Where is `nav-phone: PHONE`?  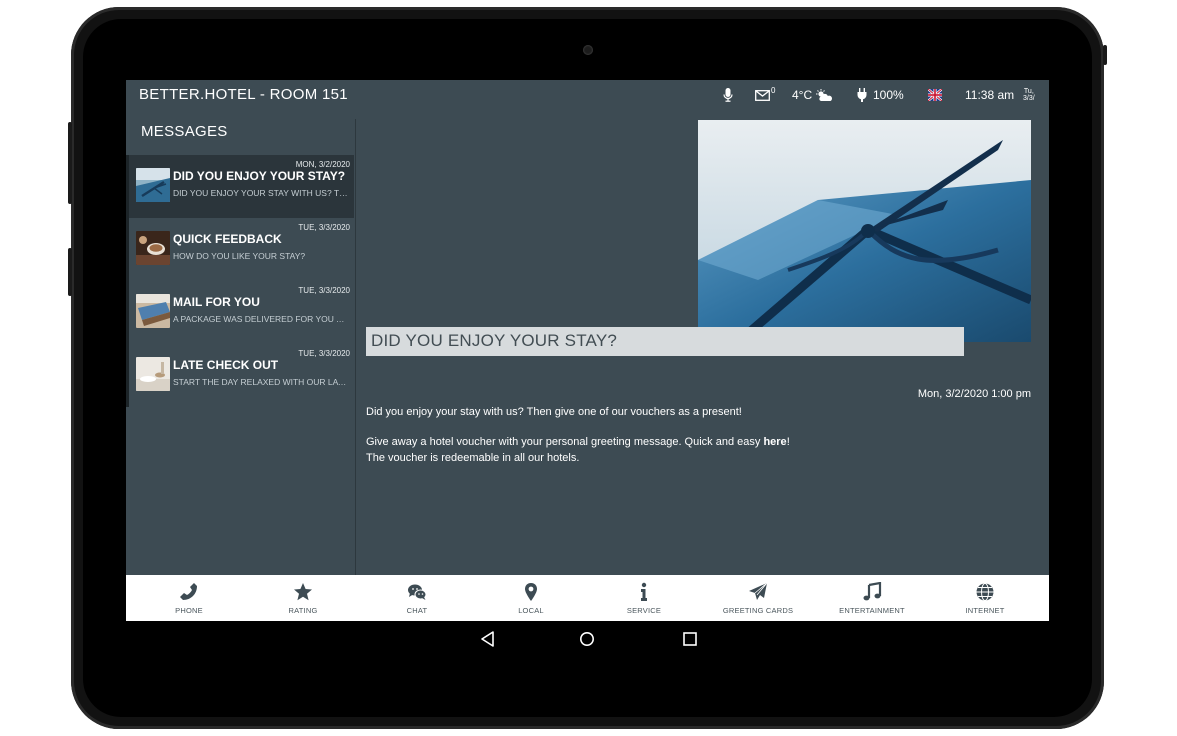
nav-phone: PHONE is located at coordinates (189, 598).